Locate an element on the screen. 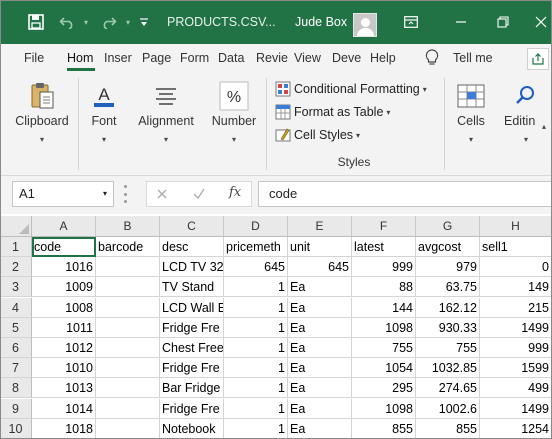 This screenshot has height=439, width=552. cell-a8: 1013 is located at coordinates (64, 388).